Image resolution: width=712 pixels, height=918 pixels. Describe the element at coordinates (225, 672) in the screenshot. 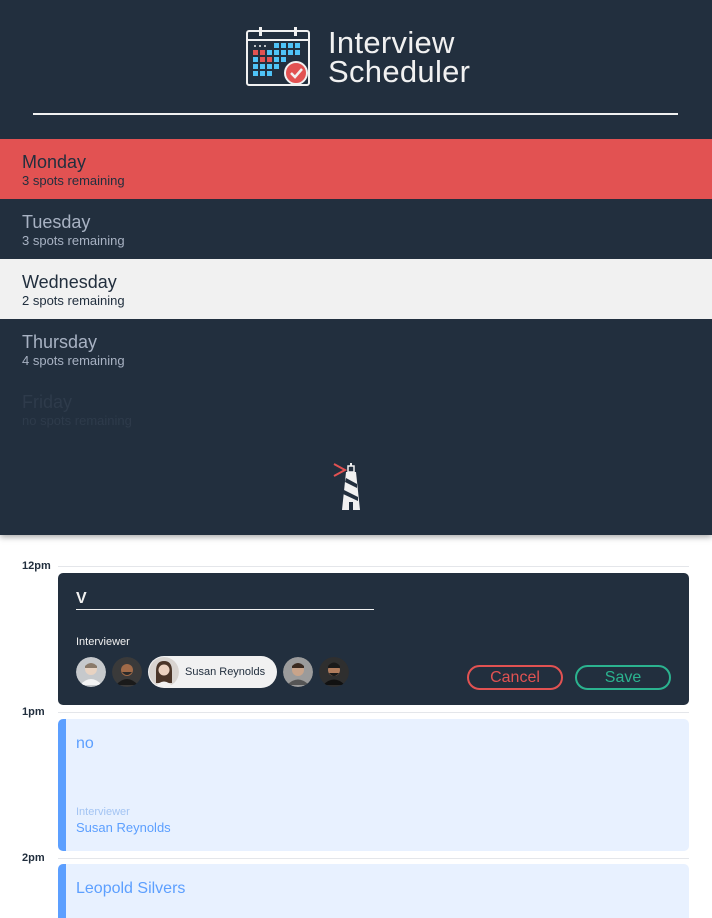

I see `interviewer-name: Susan Reynolds` at that location.